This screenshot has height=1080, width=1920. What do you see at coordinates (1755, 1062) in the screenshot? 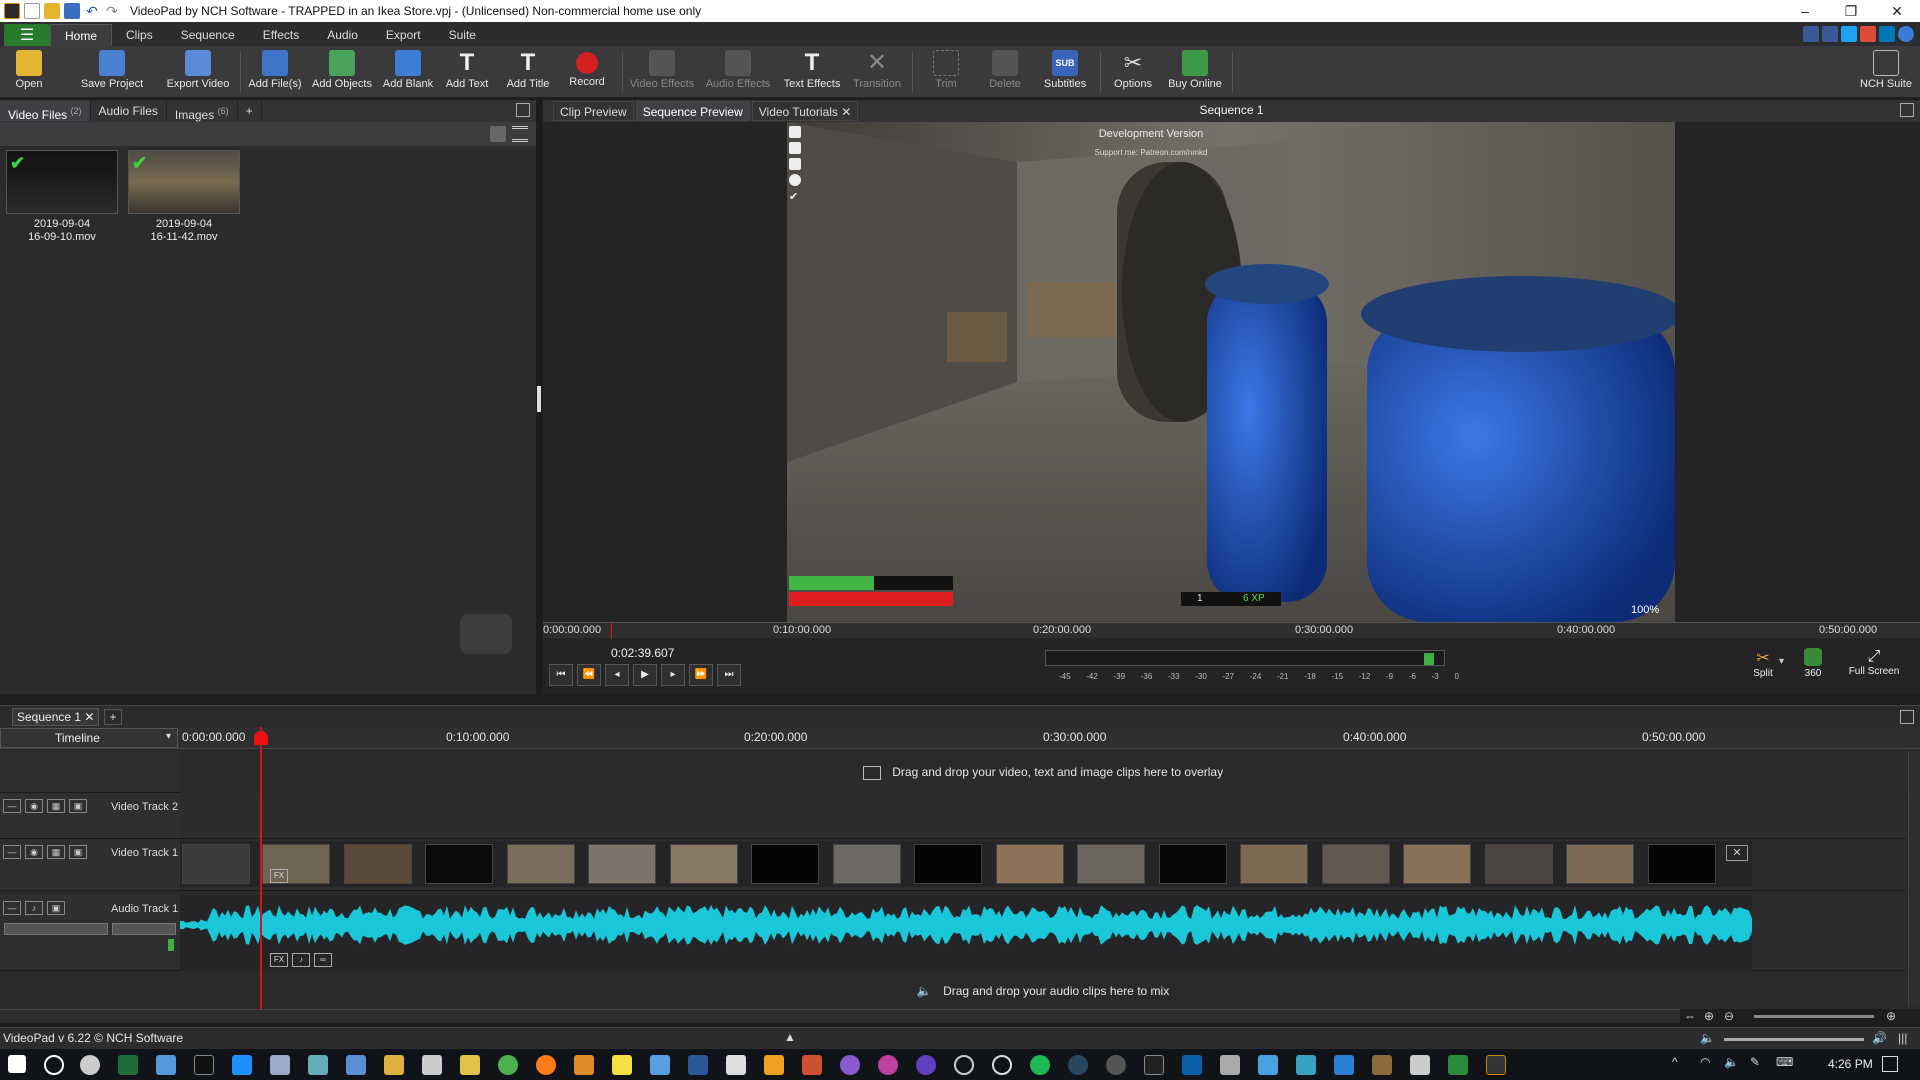
I see `pen-icon: ✎` at bounding box center [1755, 1062].